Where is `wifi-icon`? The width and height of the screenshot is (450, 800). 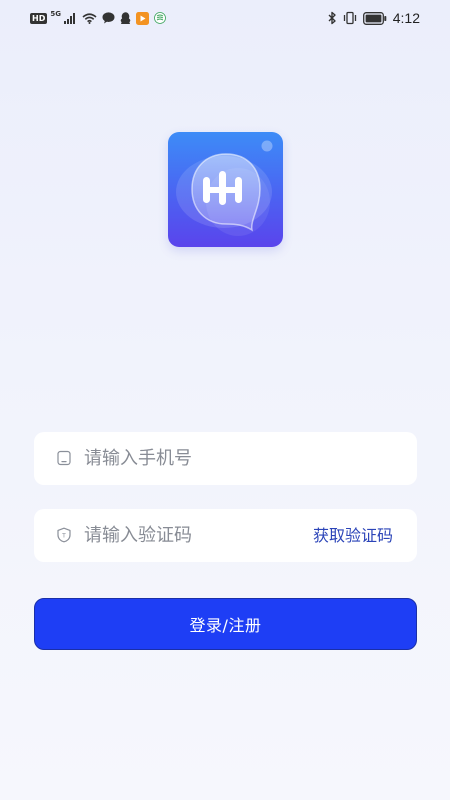 wifi-icon is located at coordinates (89, 18).